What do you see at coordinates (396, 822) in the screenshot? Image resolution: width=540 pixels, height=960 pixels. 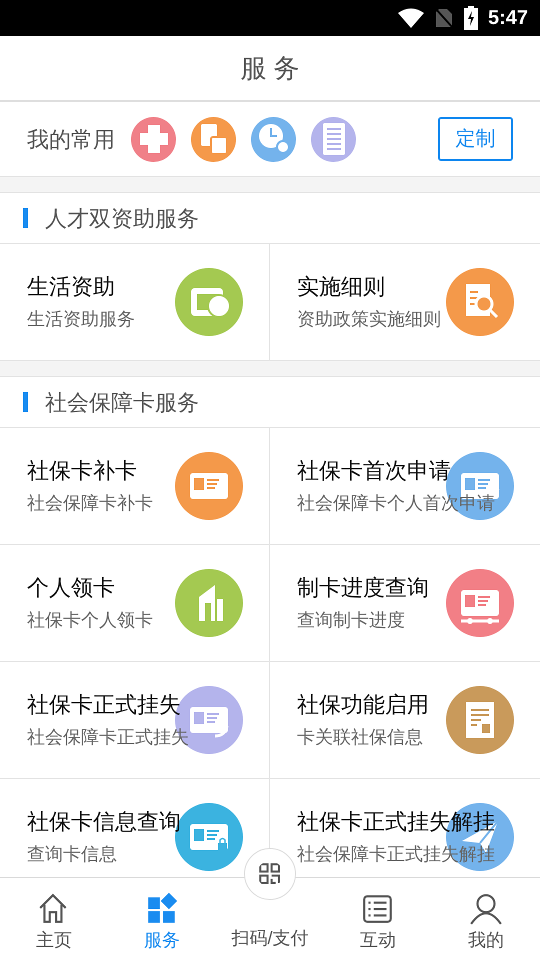 I see `service-title: 社保卡正式挂失解挂` at bounding box center [396, 822].